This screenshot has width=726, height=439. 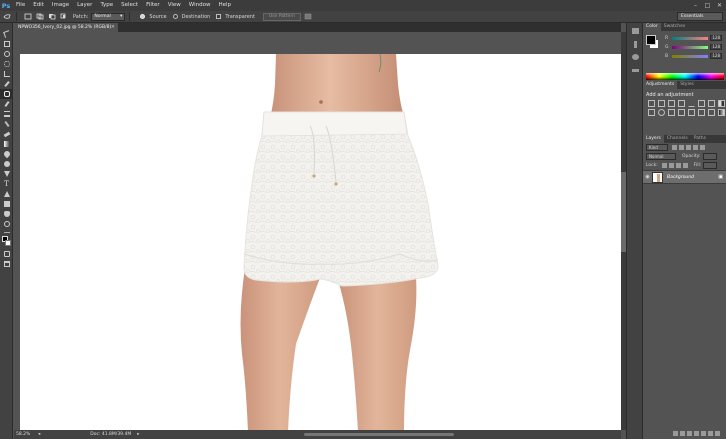 What do you see at coordinates (710, 433) in the screenshot?
I see `new-layer-icon` at bounding box center [710, 433].